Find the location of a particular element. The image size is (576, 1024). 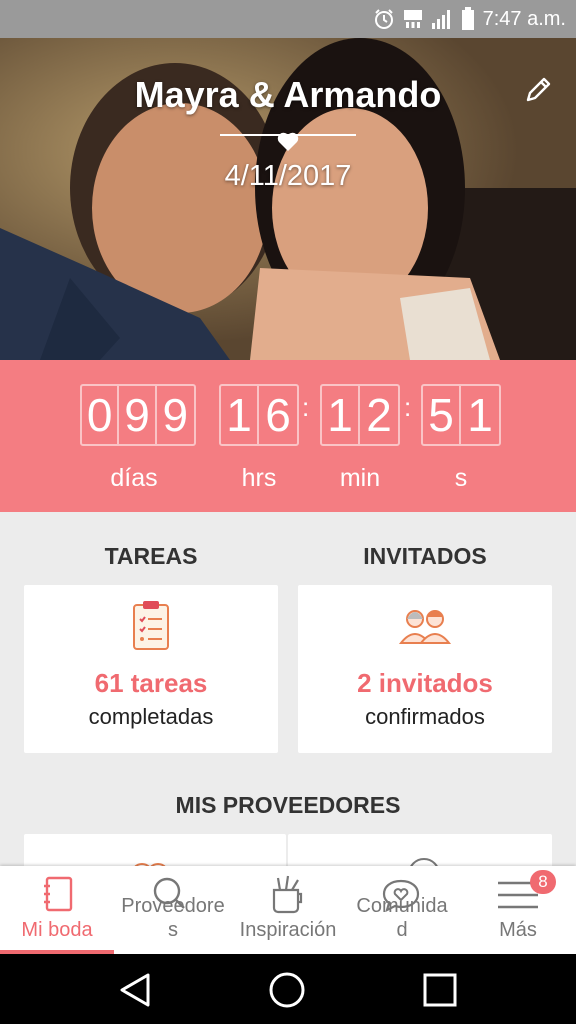

clipboard-checklist-icon is located at coordinates (151, 625).